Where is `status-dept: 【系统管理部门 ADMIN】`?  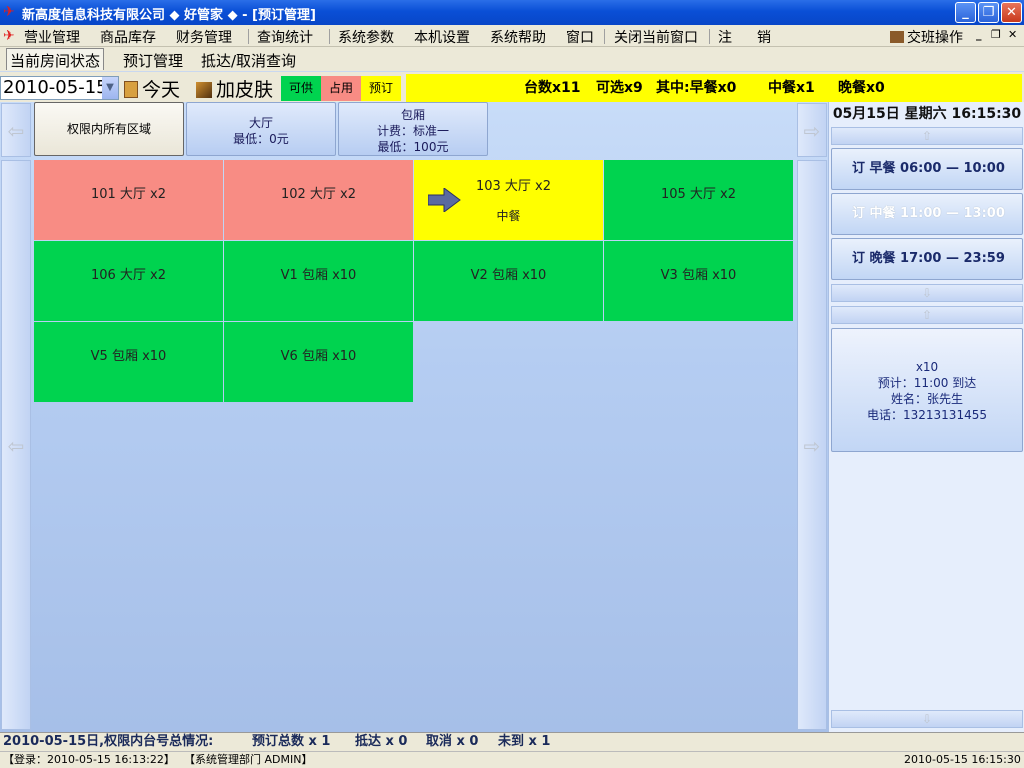 status-dept: 【系统管理部门 ADMIN】 is located at coordinates (248, 759).